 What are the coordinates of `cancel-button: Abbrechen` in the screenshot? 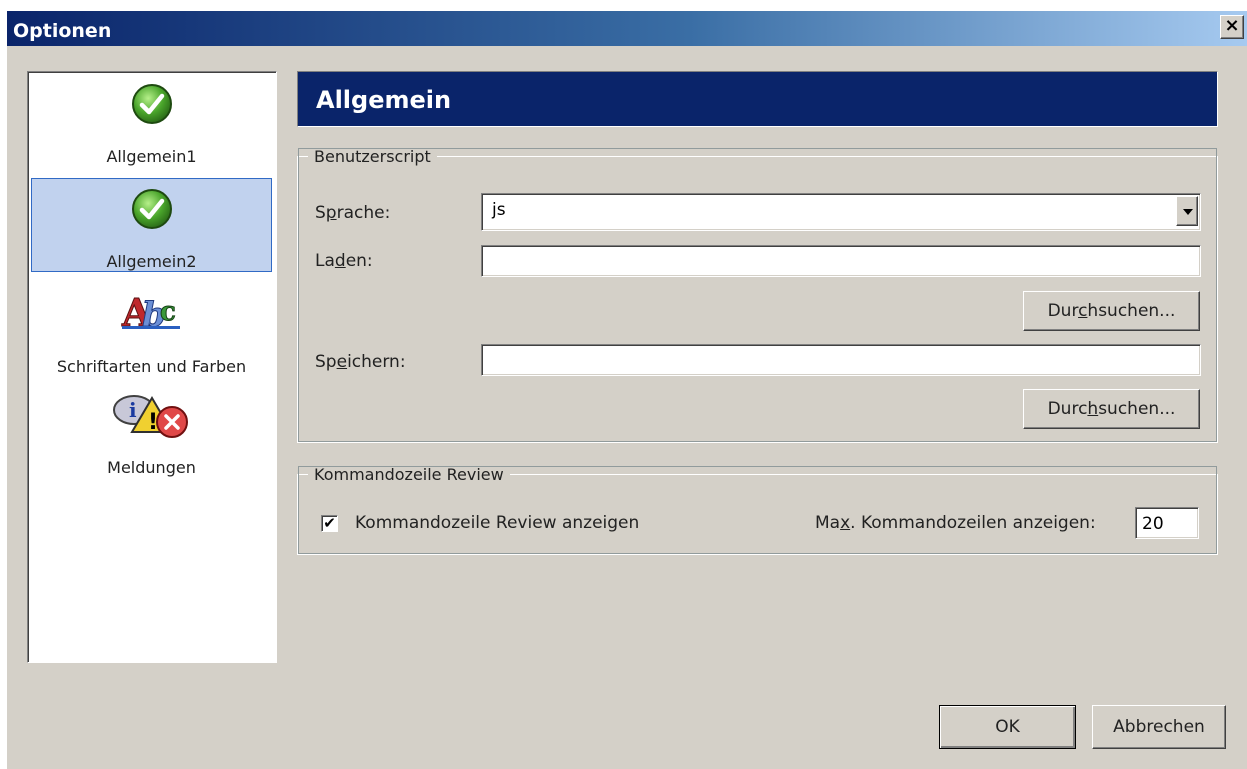 It's located at (1159, 727).